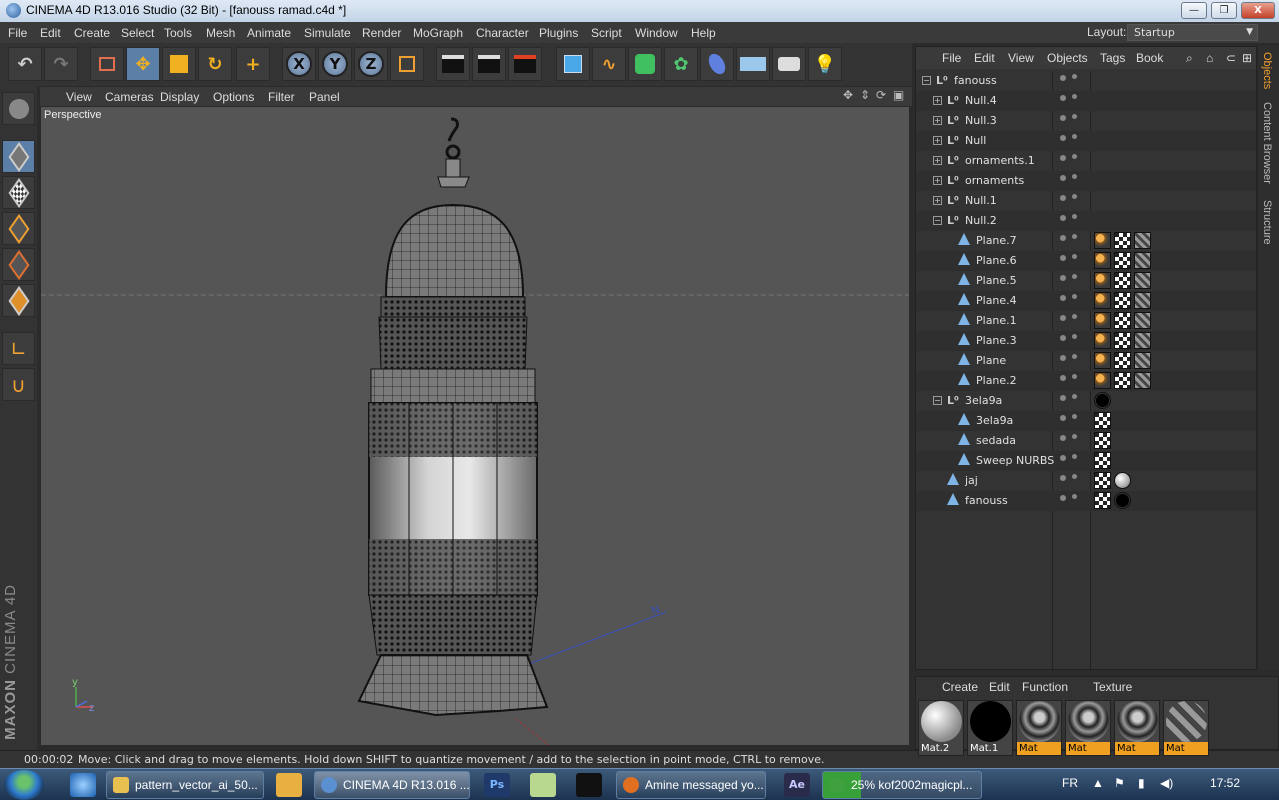 This screenshot has width=1279, height=800. What do you see at coordinates (107, 64) in the screenshot?
I see `live-selection-button` at bounding box center [107, 64].